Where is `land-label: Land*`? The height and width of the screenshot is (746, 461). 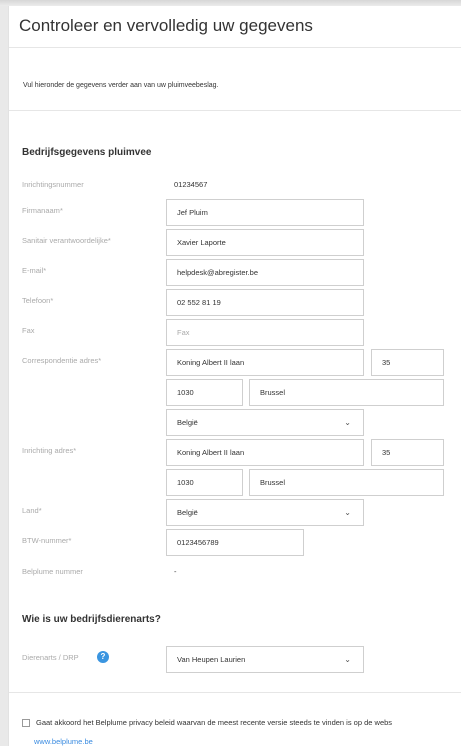 land-label: Land* is located at coordinates (32, 510).